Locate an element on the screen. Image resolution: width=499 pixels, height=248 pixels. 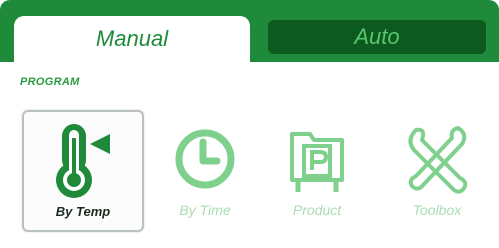
toolbox-icon is located at coordinates (437, 159).